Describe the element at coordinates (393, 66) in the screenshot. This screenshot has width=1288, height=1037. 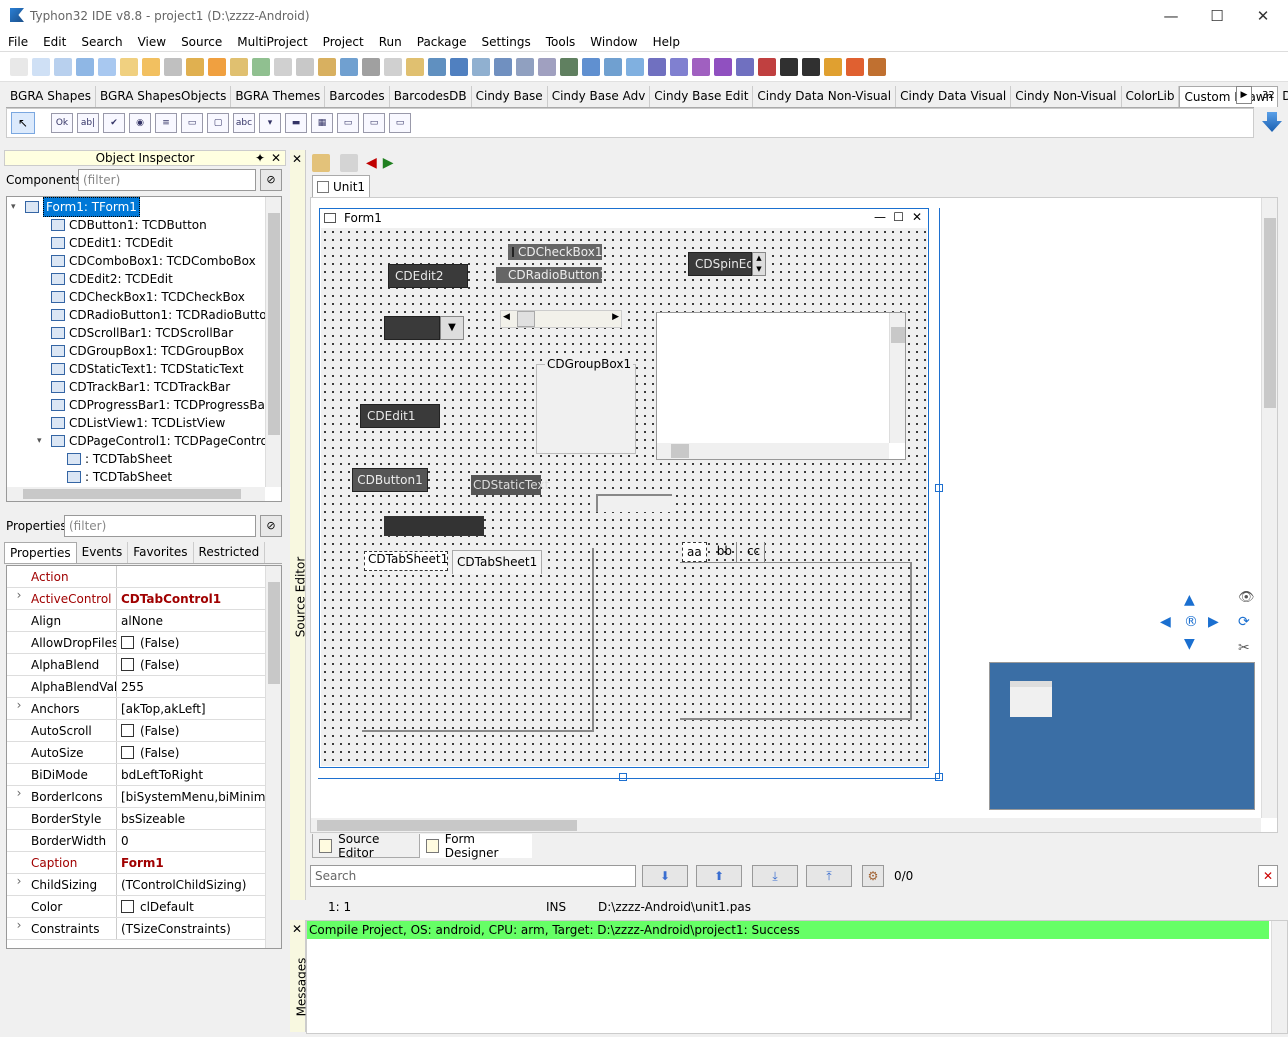
I see `toolbar-button-18-icon` at that location.